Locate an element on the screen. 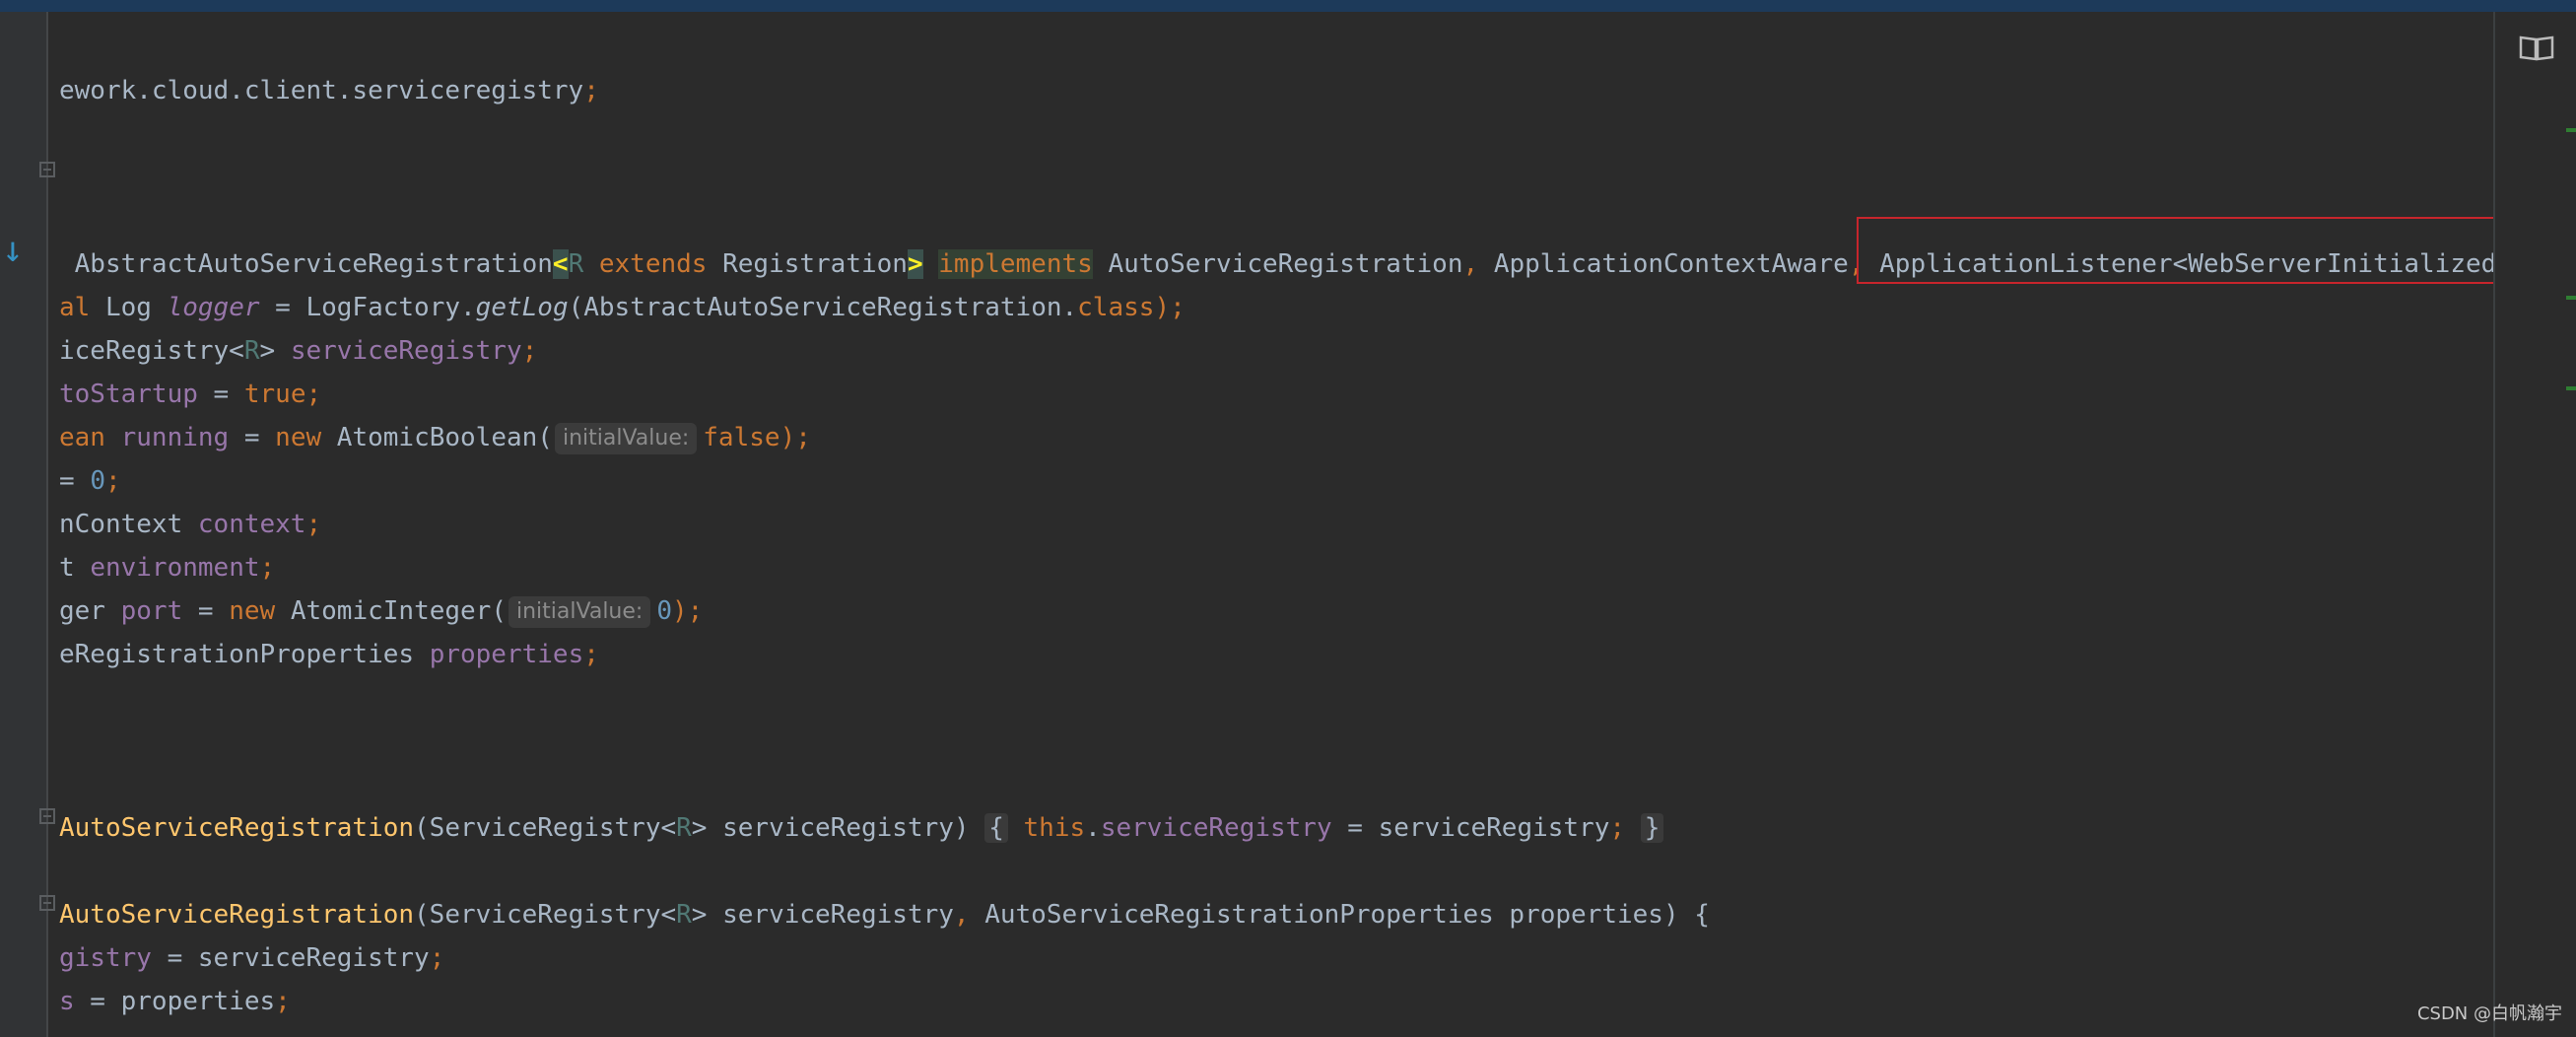  code-line: nContext context; is located at coordinates (190, 524).